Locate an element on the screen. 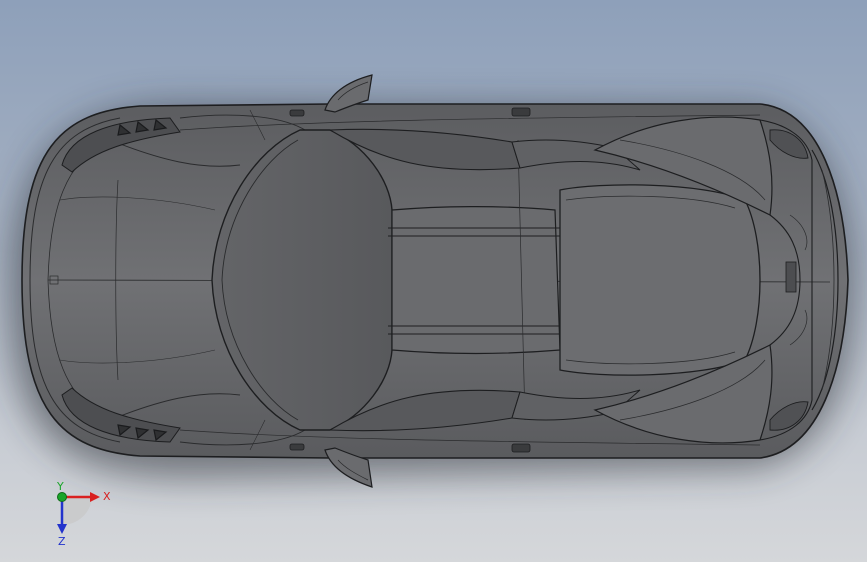 The height and width of the screenshot is (562, 867). triad-z-label: Z is located at coordinates (62, 541).